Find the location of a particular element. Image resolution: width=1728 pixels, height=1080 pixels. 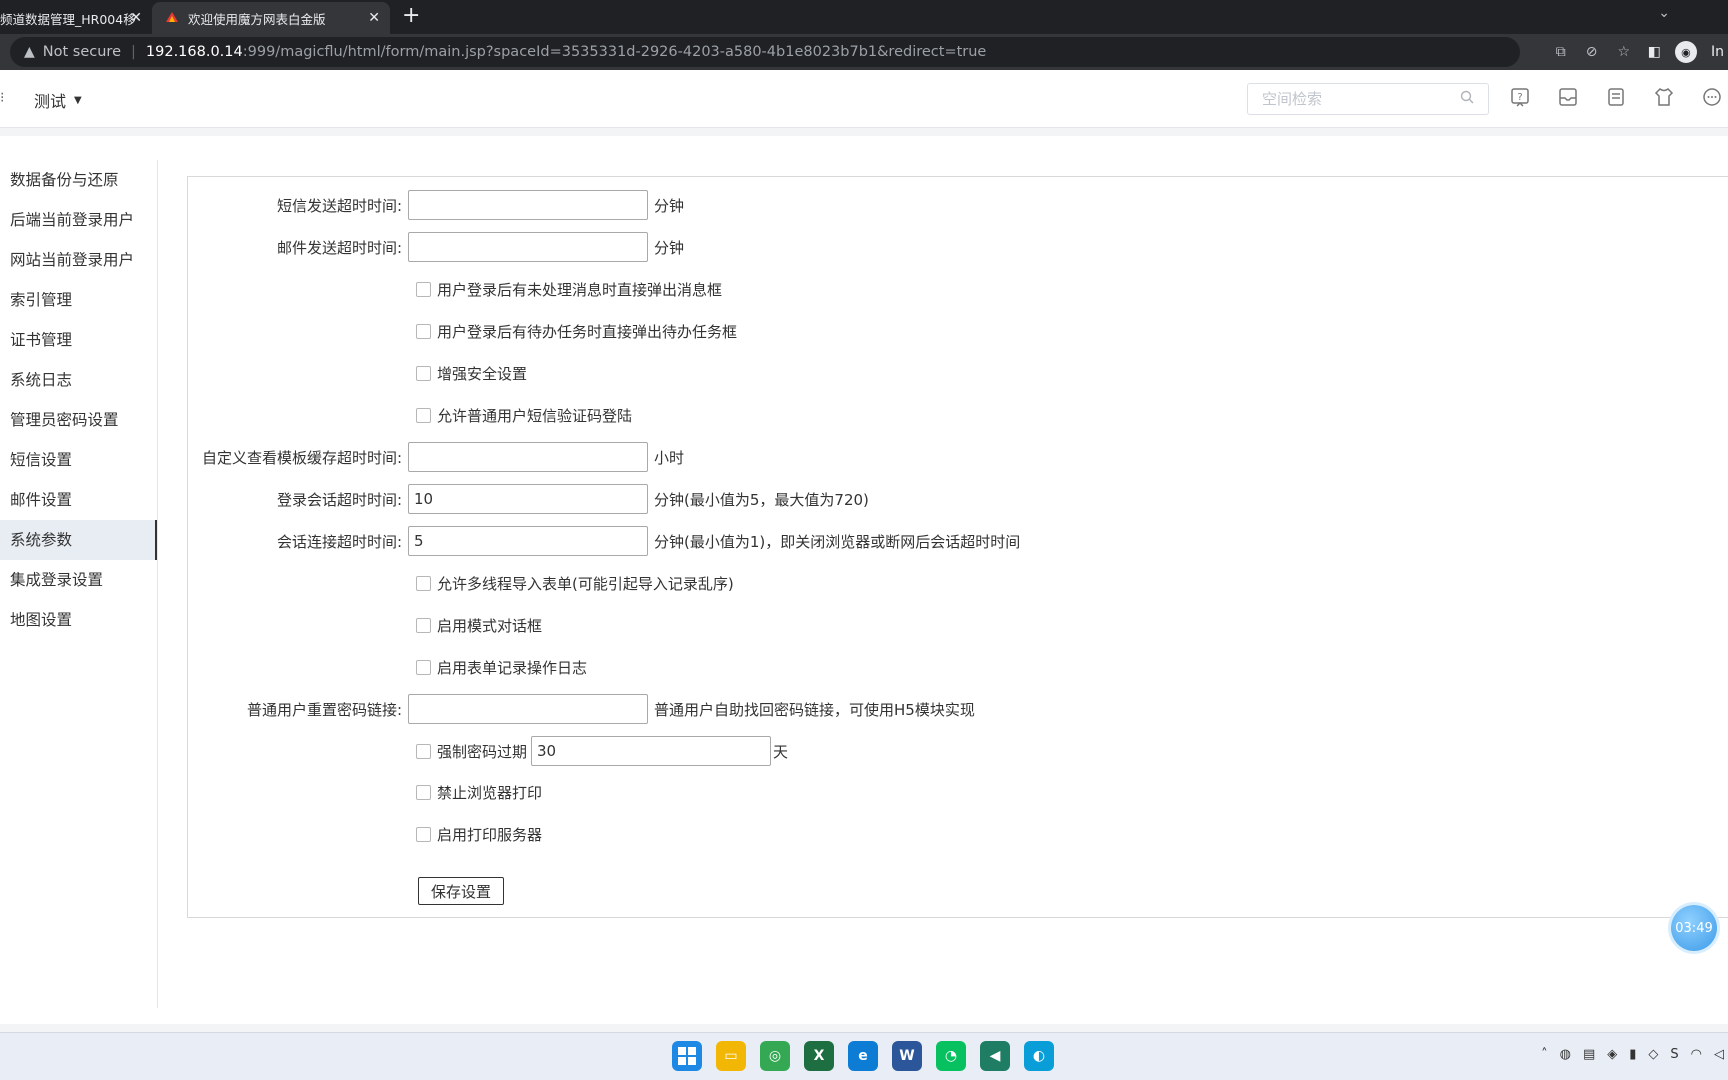

sidebar-item-backup: 数据备份与还原 is located at coordinates (78, 180).